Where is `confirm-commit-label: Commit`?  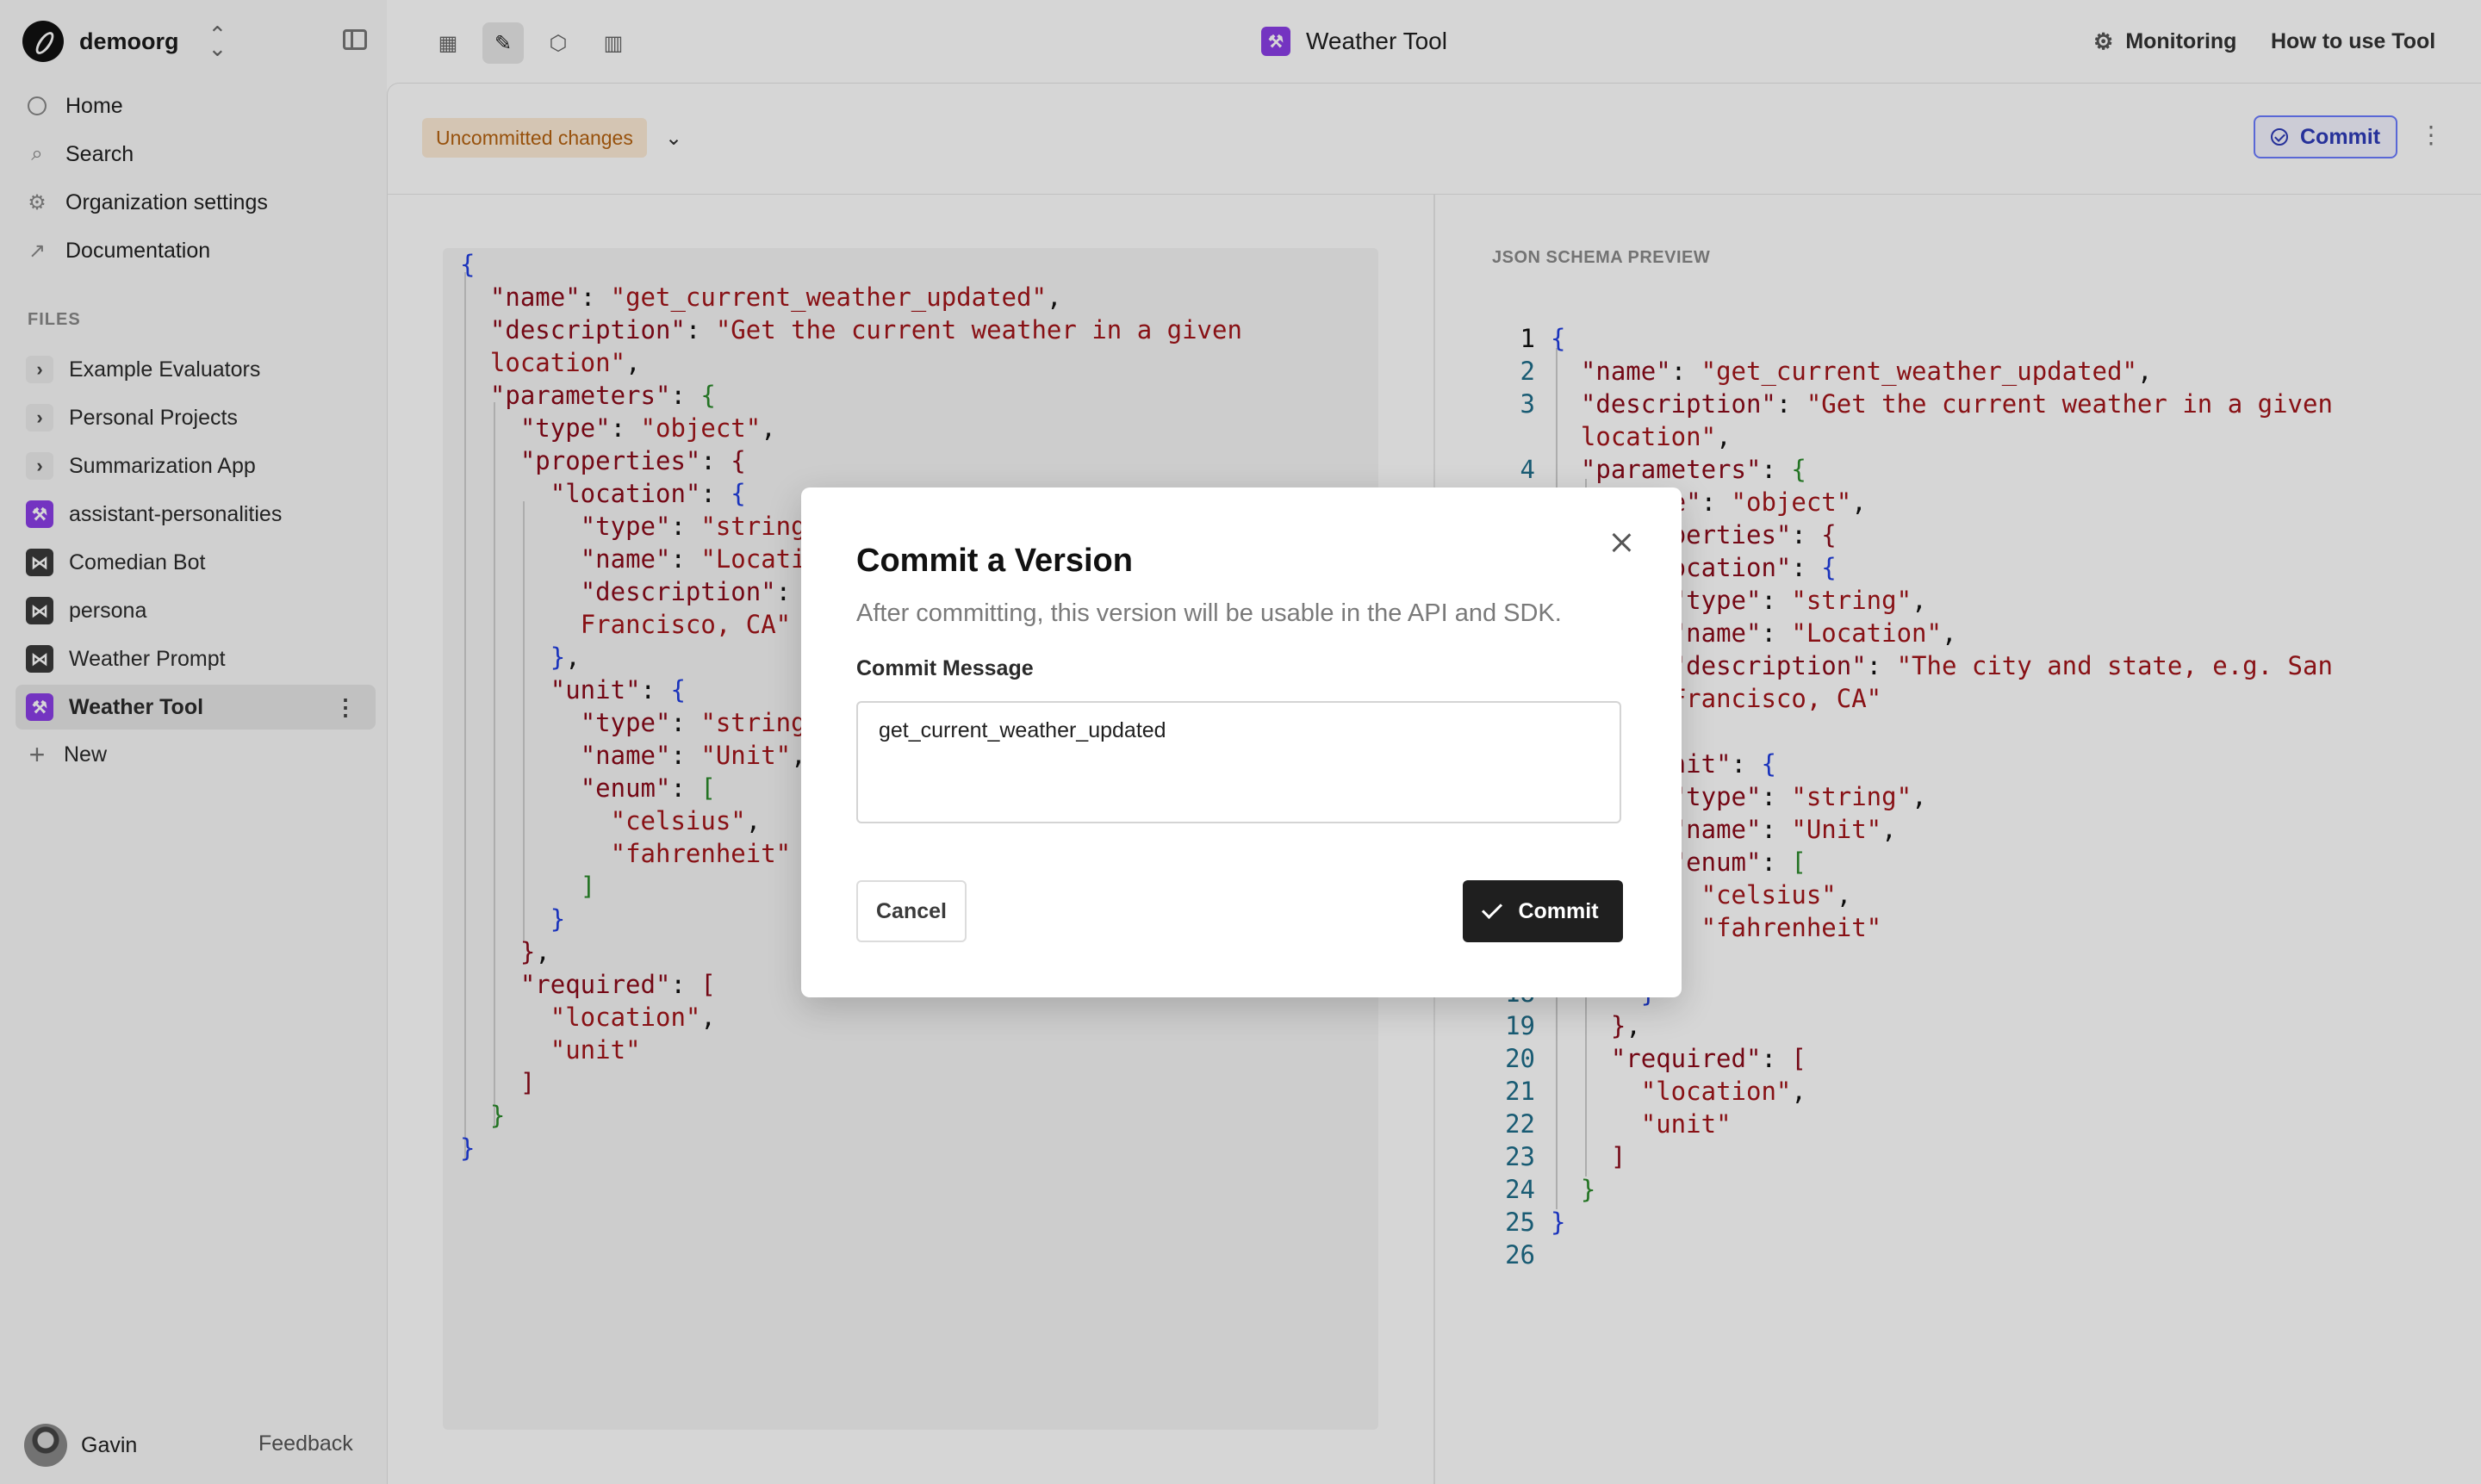
confirm-commit-label: Commit is located at coordinates (1559, 910).